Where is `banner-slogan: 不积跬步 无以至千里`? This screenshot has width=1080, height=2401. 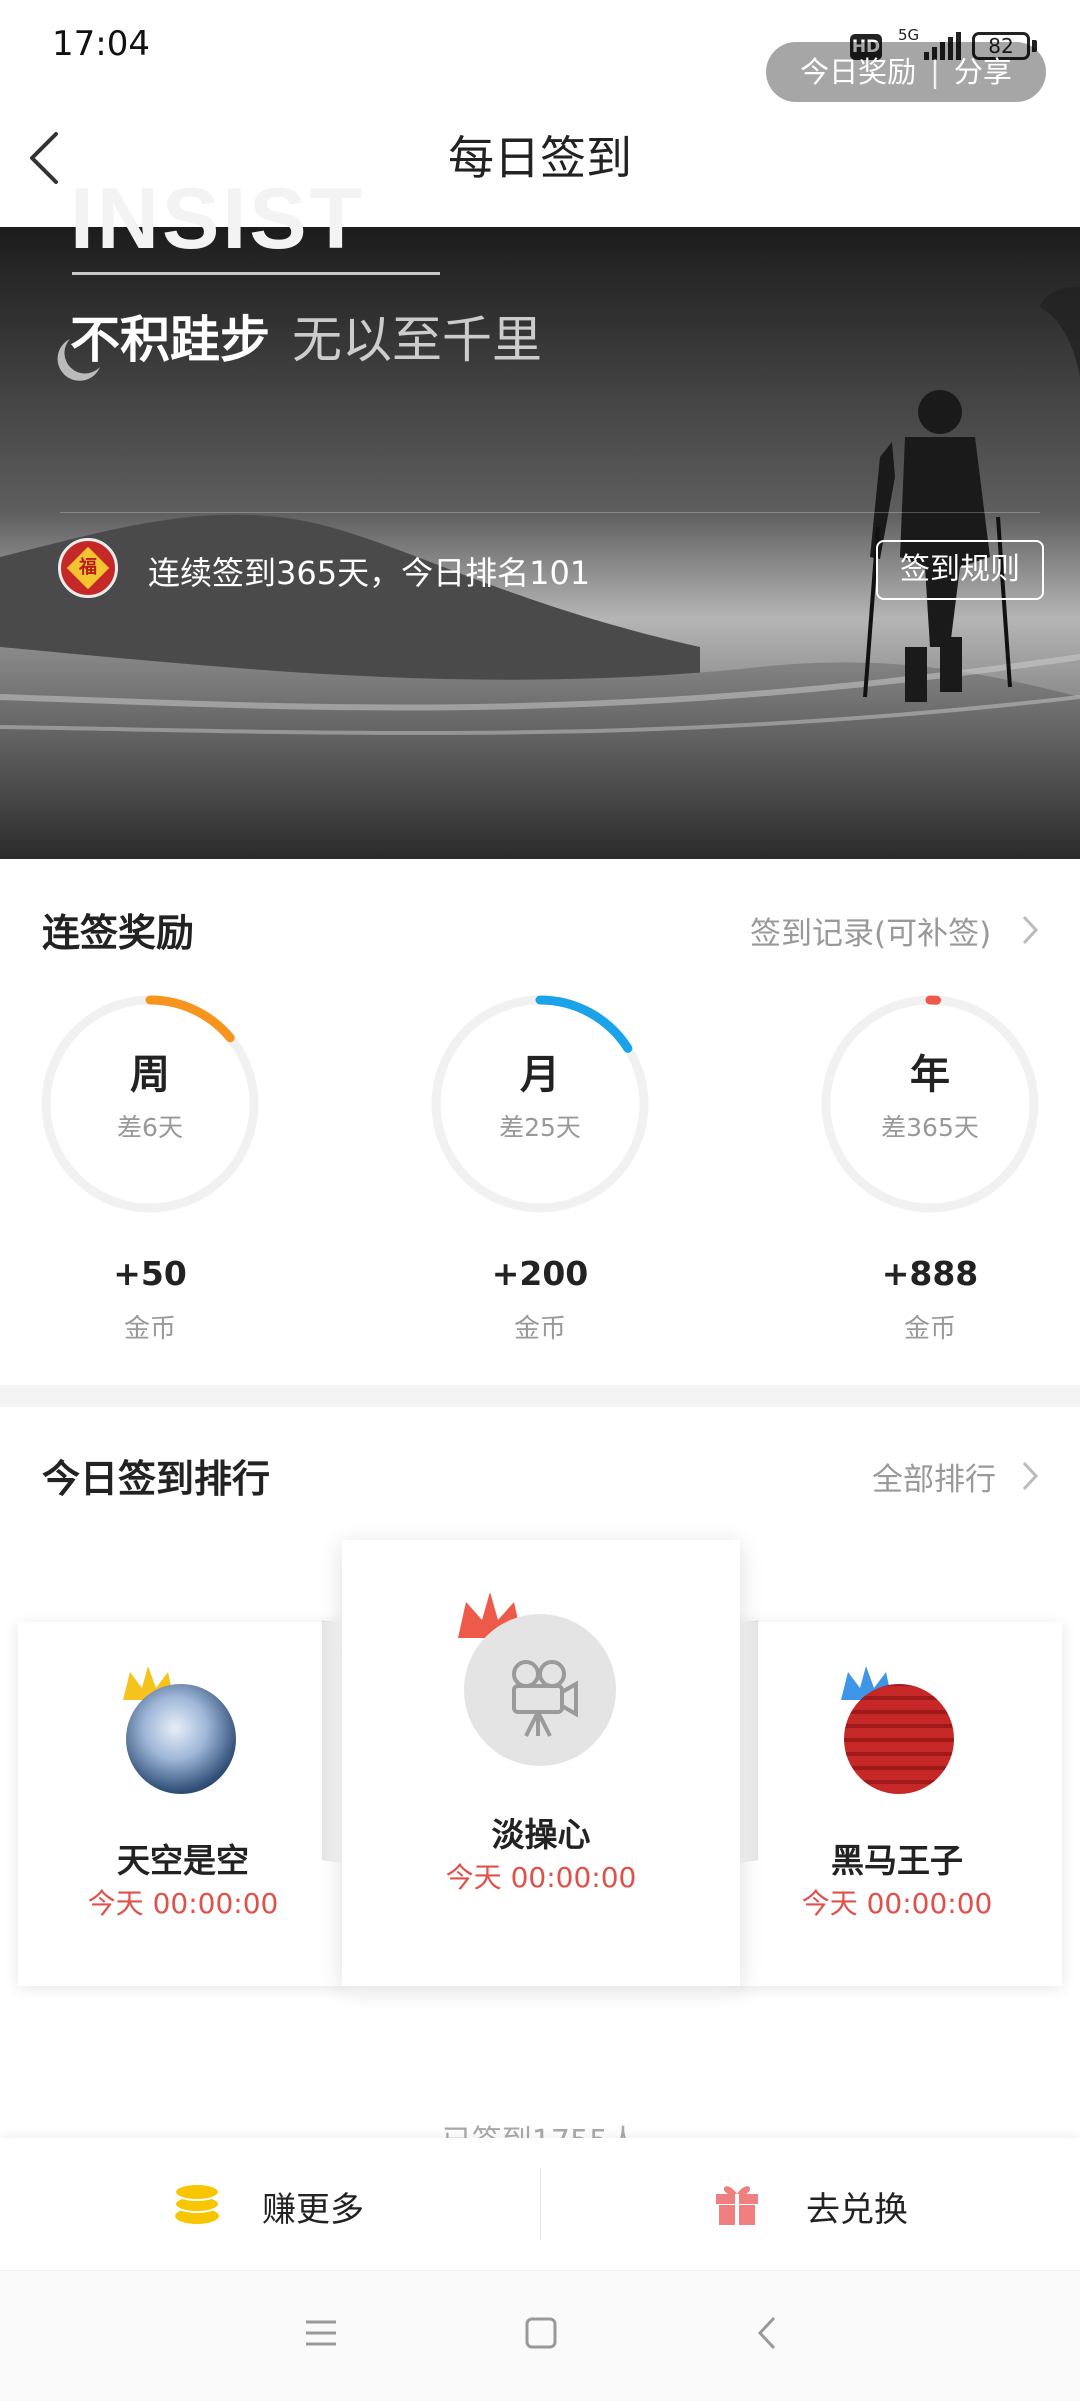 banner-slogan: 不积跬步 无以至千里 is located at coordinates (306, 336).